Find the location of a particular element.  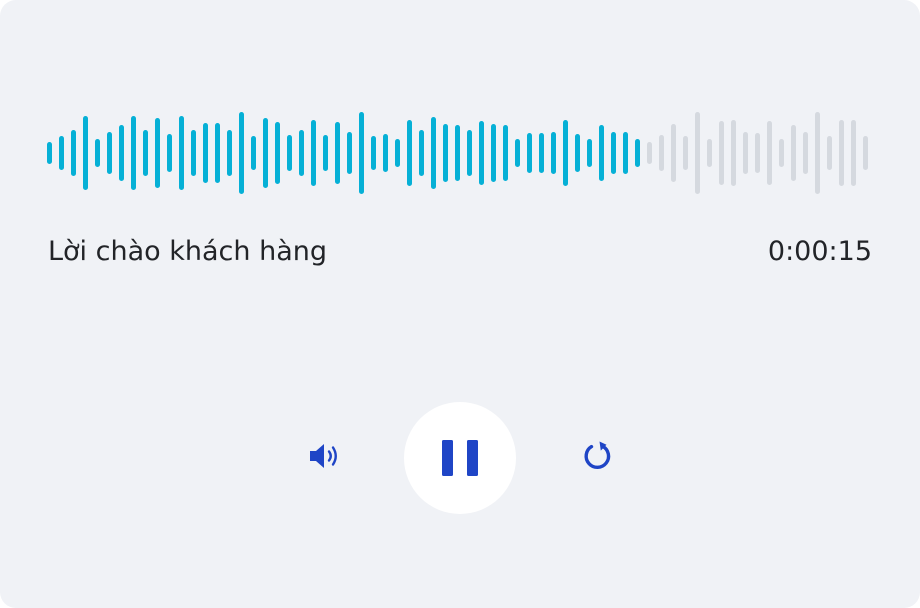

pause-button is located at coordinates (460, 458).